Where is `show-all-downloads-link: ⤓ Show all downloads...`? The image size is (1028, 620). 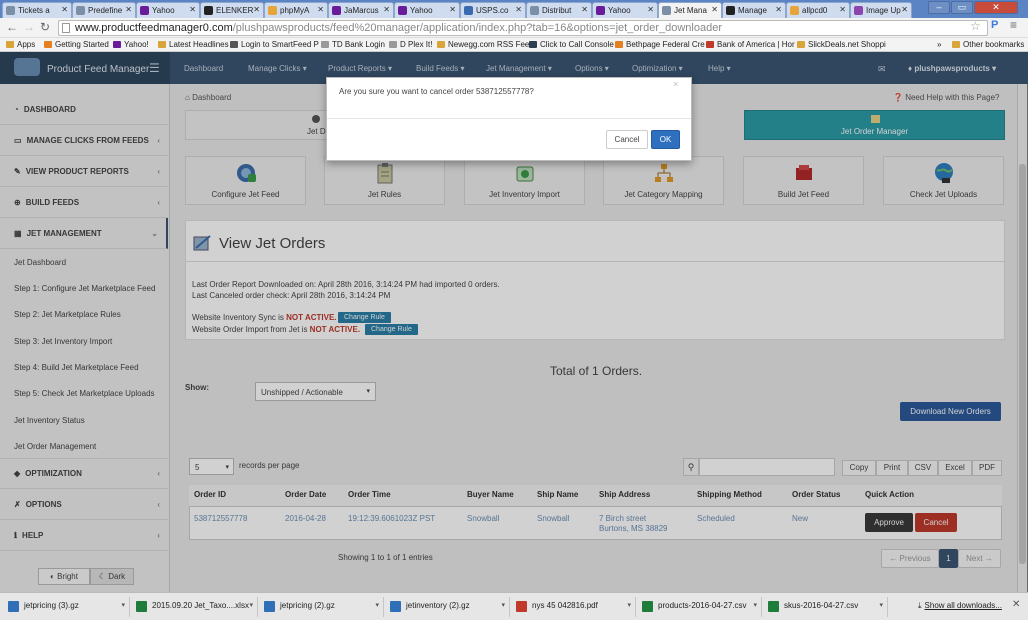
show-all-downloads-link: ⤓ Show all downloads... is located at coordinates (960, 606).